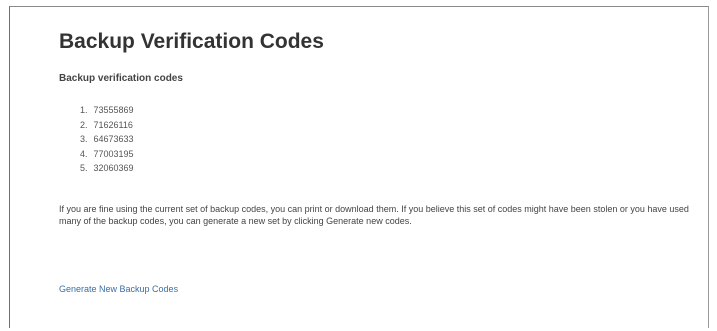 Image resolution: width=717 pixels, height=331 pixels. I want to click on code-number: 4., so click(84, 153).